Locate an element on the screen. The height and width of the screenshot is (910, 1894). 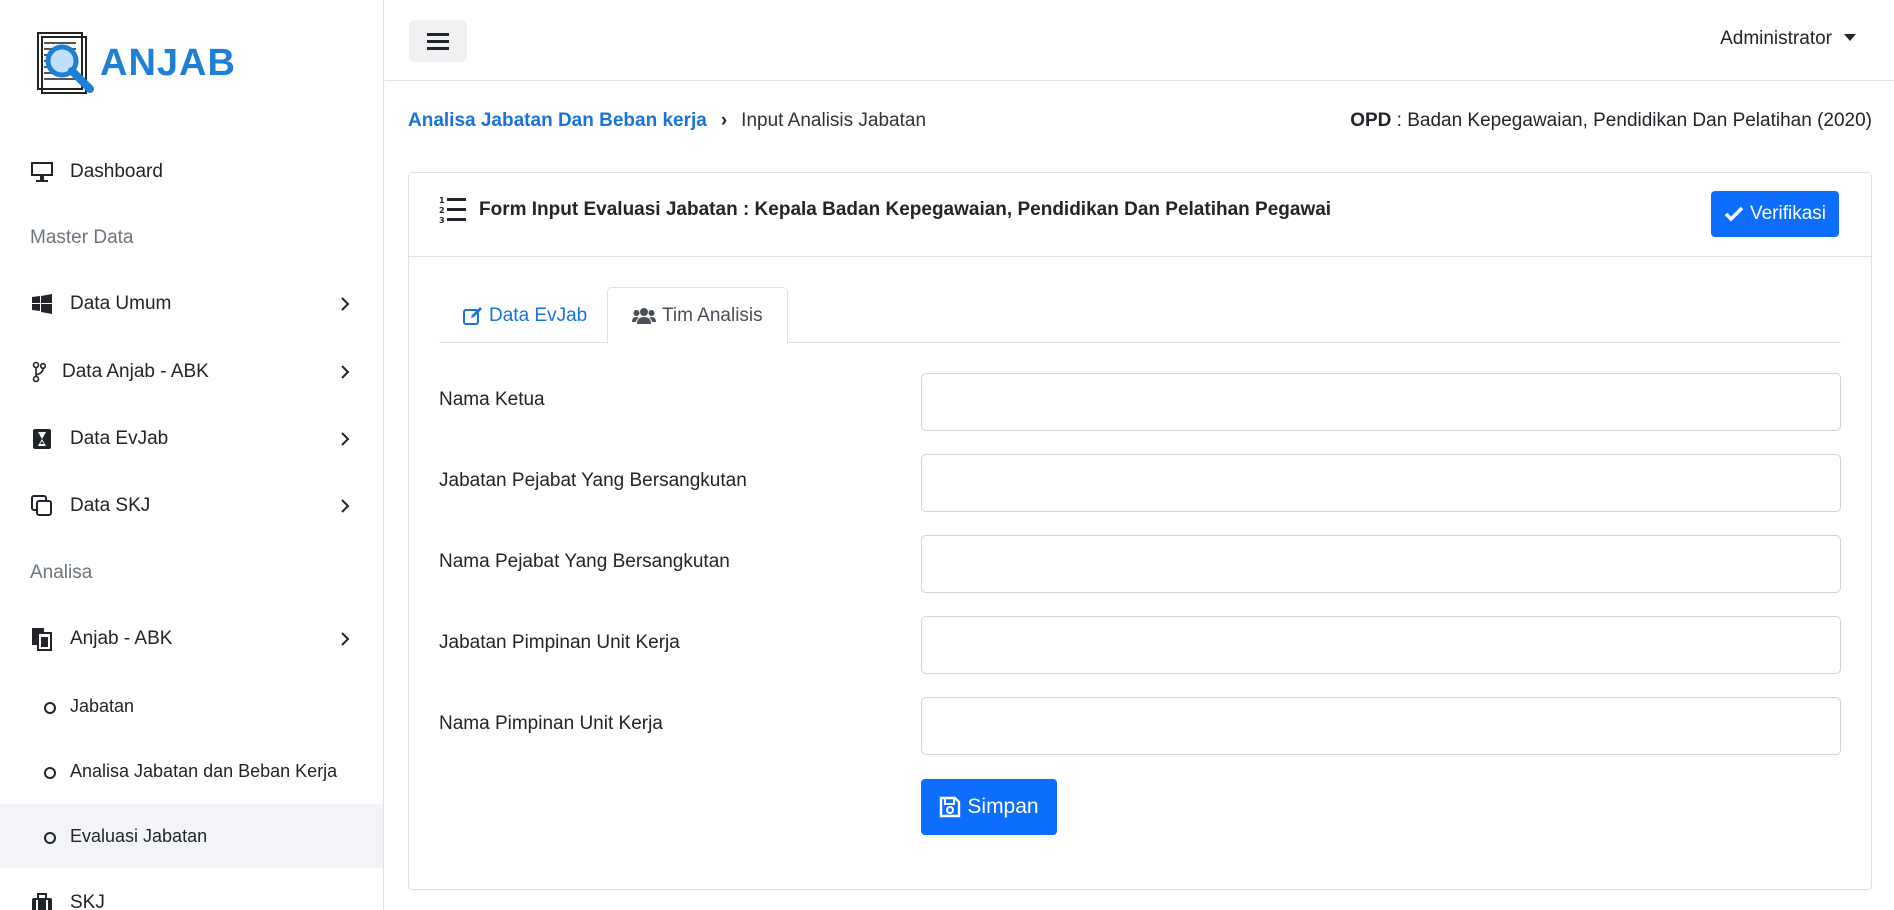
sidebar-item-data-anjab: Data Anjab - ABK is located at coordinates (191, 372).